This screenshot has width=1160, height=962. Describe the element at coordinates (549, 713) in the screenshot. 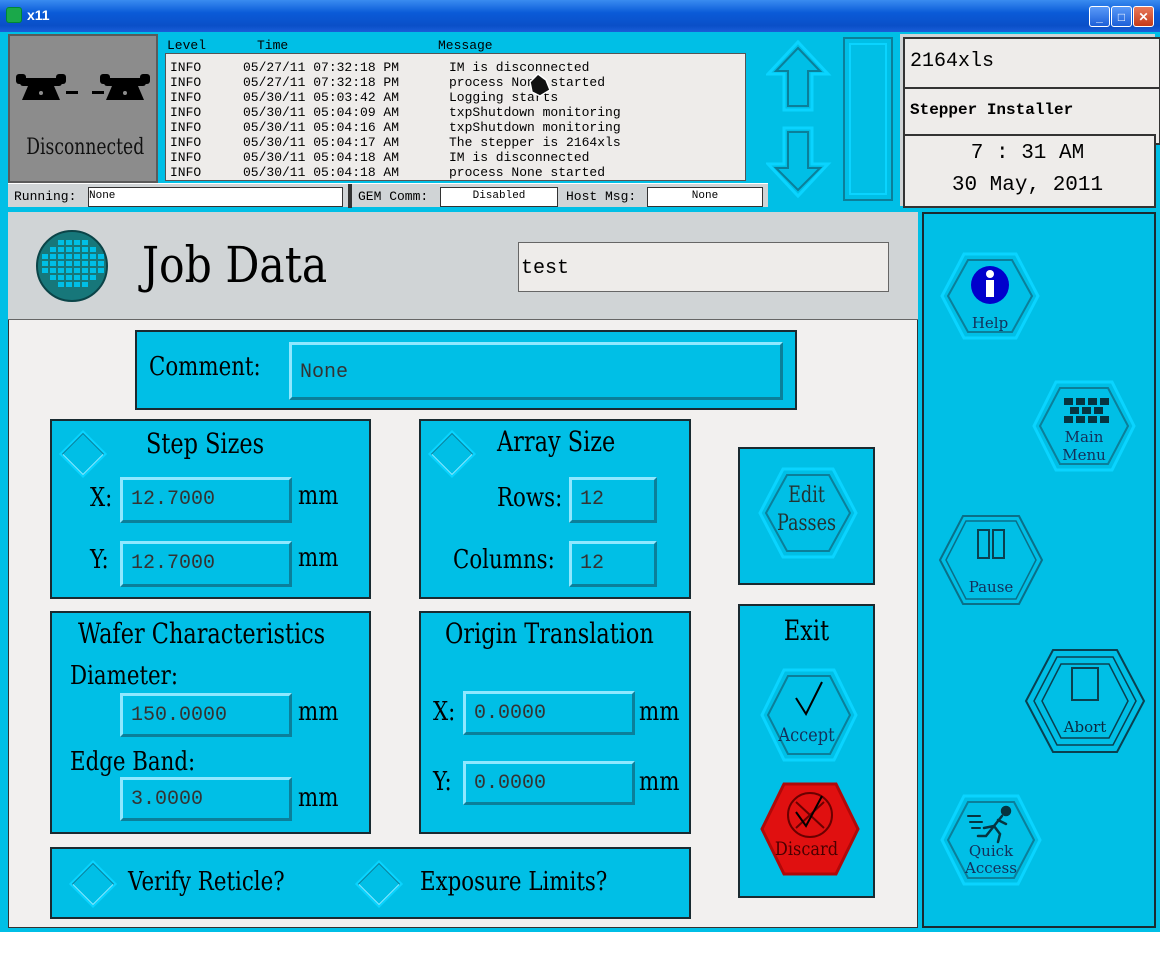

I see `origin-x-input: 0.0000` at that location.